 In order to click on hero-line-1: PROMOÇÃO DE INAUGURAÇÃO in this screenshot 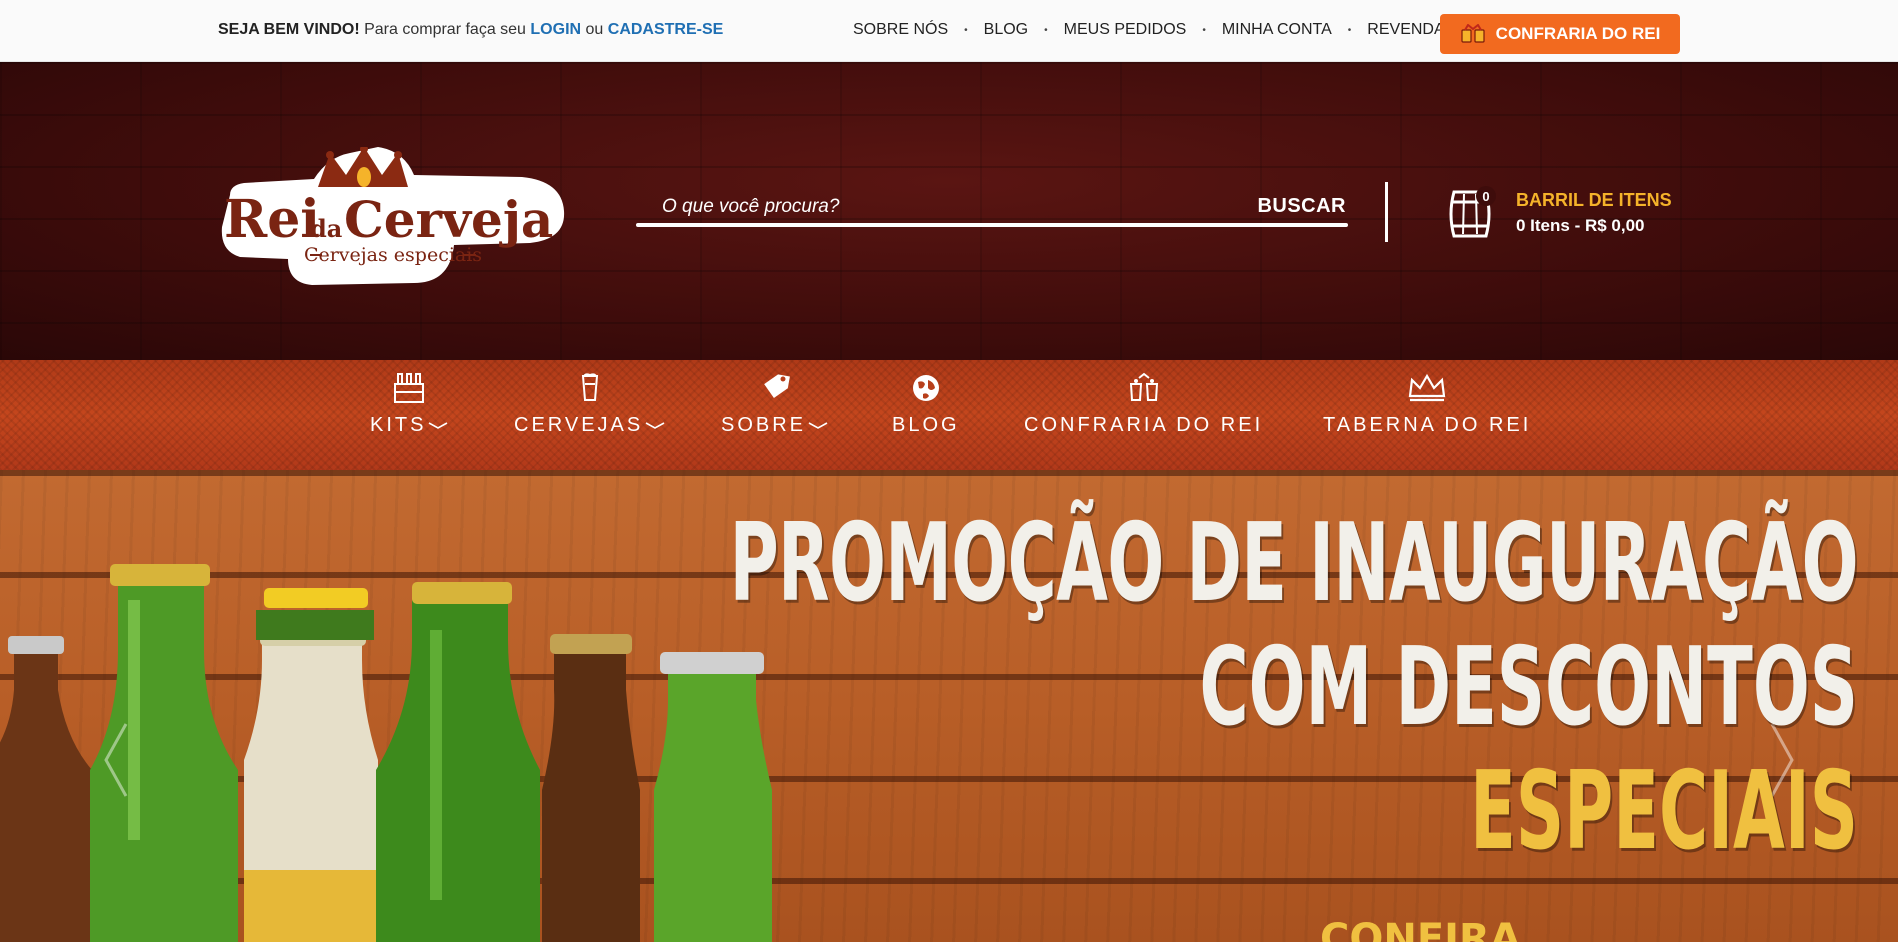, I will do `click(1294, 563)`.